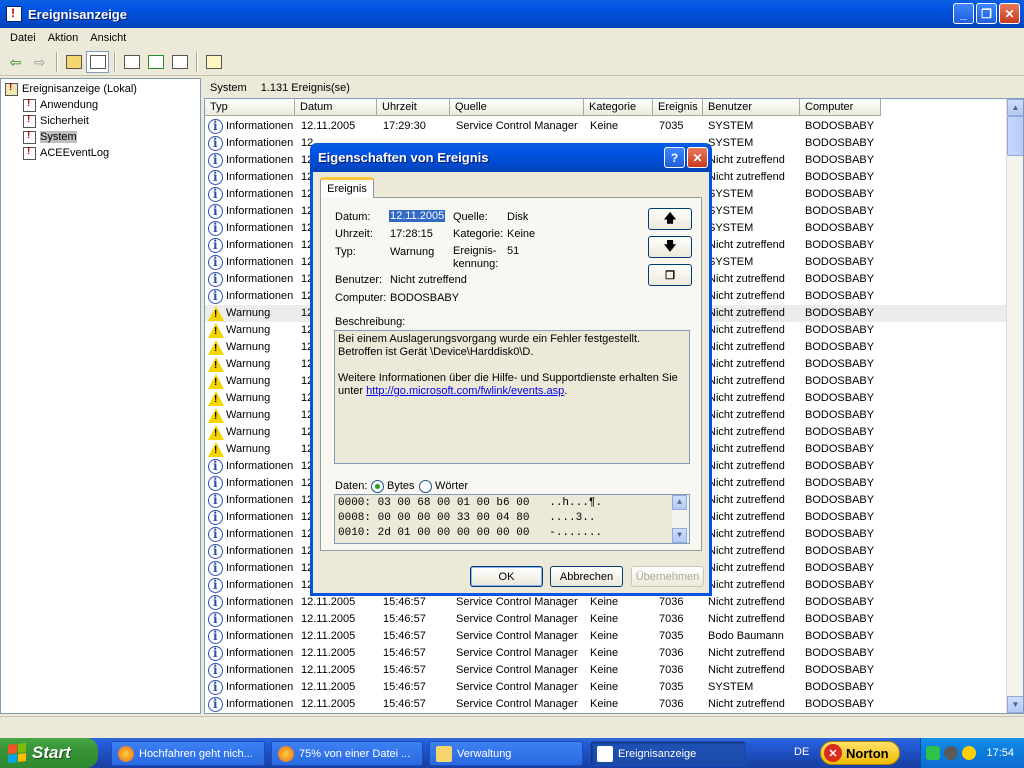 This screenshot has width=1024, height=768. Describe the element at coordinates (679, 535) in the screenshot. I see `data-scroll-down-button: ▼` at that location.